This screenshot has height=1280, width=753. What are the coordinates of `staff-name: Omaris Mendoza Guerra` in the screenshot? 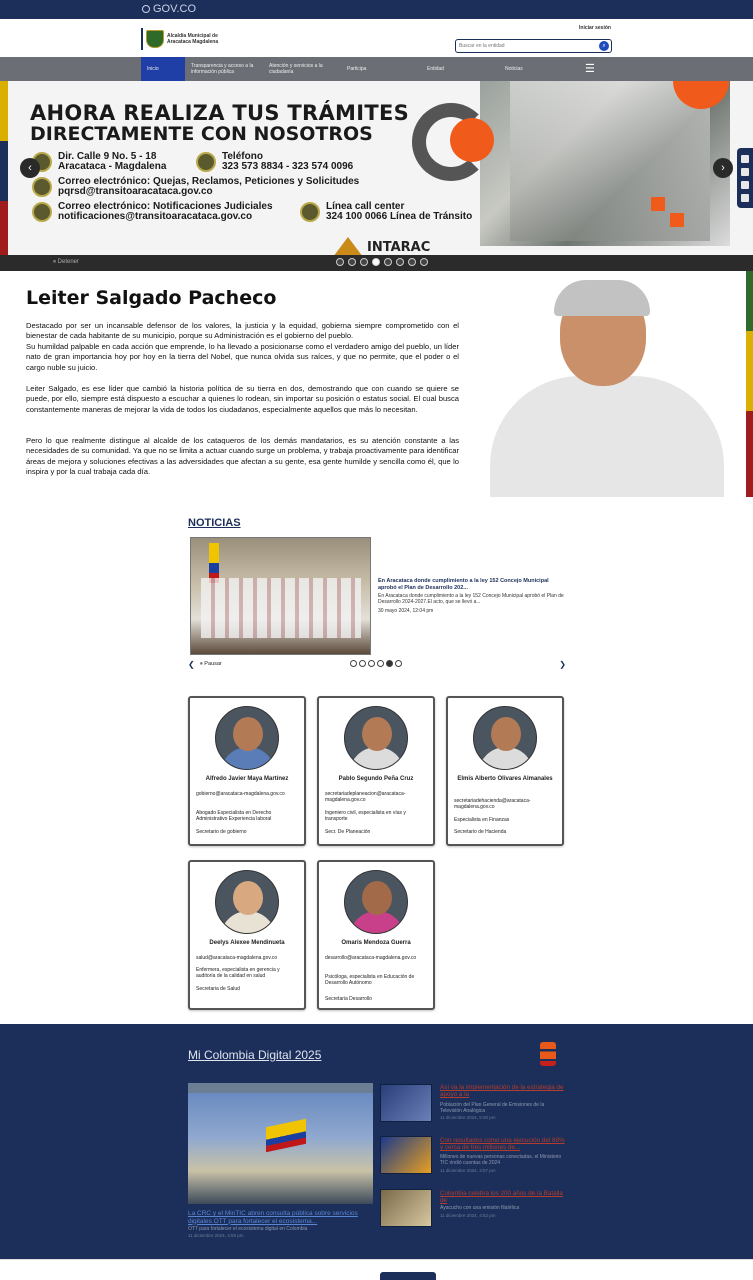 It's located at (376, 943).